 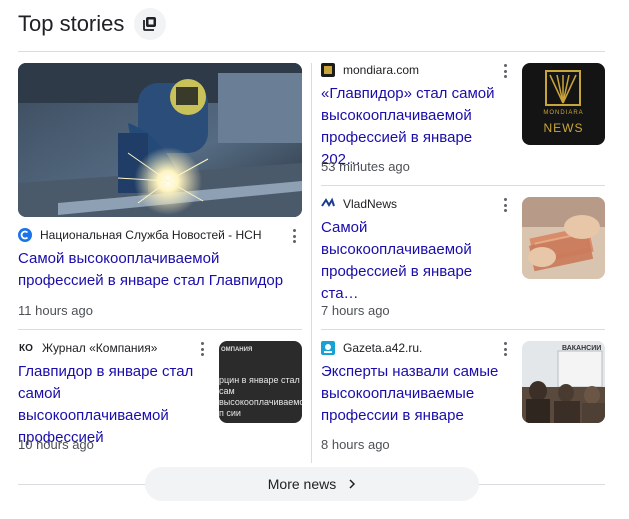 I want to click on story-source: VladNews, so click(x=359, y=204).